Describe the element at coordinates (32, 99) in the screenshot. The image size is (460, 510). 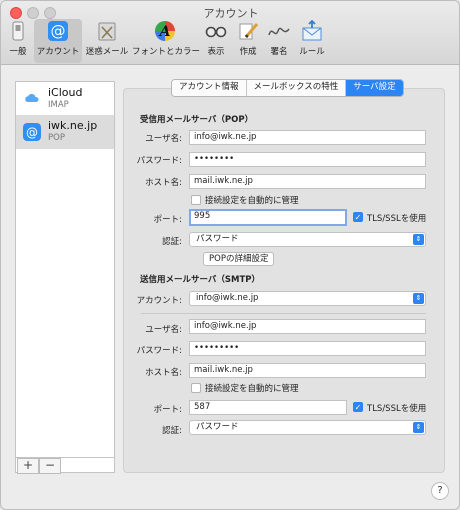
I see `cloud-icon` at that location.